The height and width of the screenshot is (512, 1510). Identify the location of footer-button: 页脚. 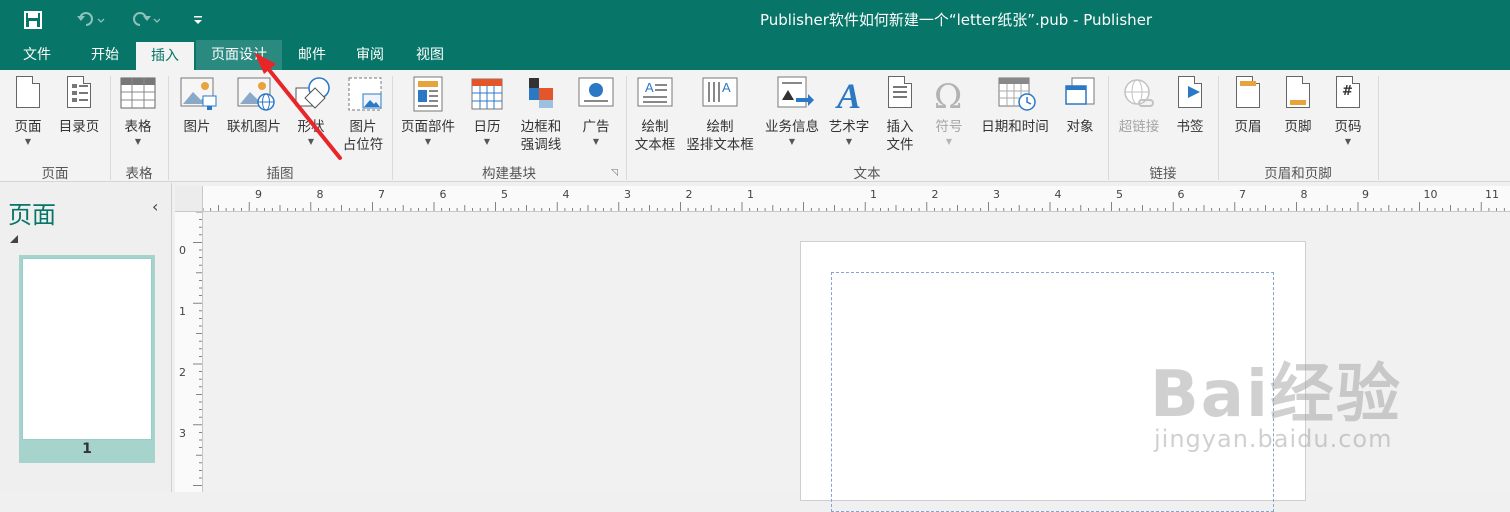
(1298, 106).